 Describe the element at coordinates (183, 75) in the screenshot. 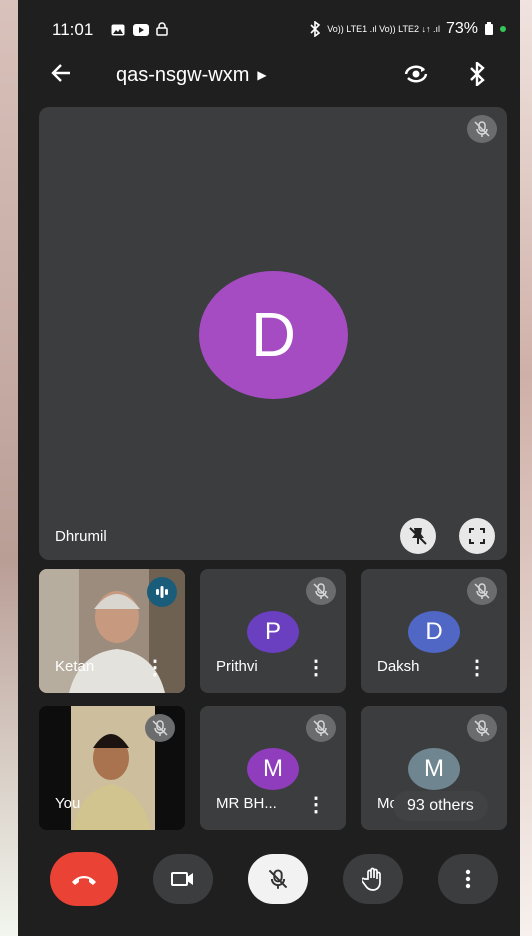

I see `meeting-code: qas-nsgw-wxm` at that location.